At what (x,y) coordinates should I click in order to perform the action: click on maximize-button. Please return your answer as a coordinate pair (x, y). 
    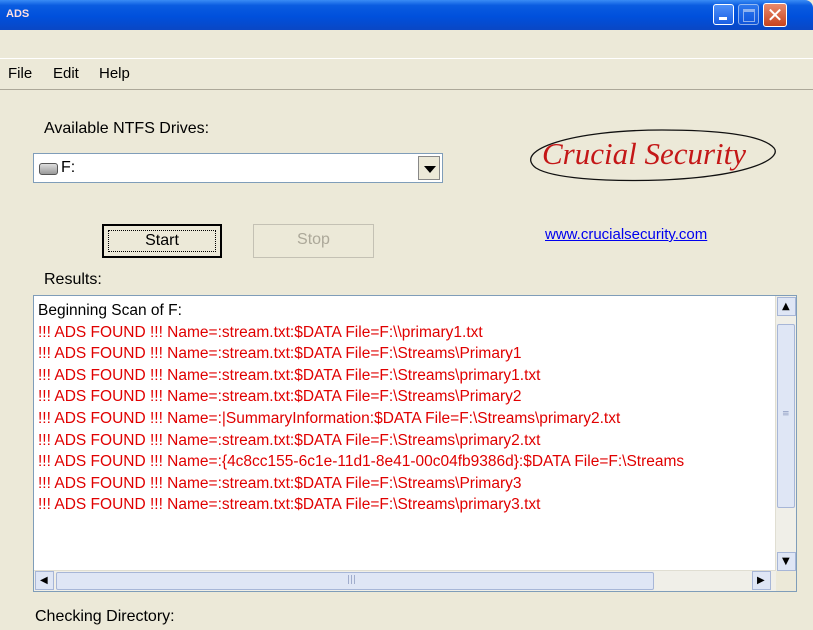
    Looking at the image, I should click on (748, 14).